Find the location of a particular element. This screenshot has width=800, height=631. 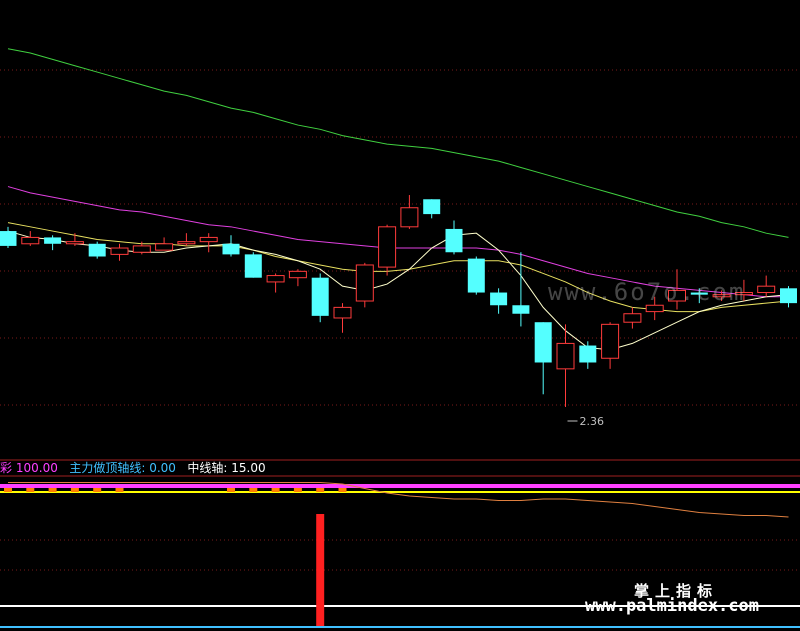

indicator-value-1: 100.00 is located at coordinates (36, 468).